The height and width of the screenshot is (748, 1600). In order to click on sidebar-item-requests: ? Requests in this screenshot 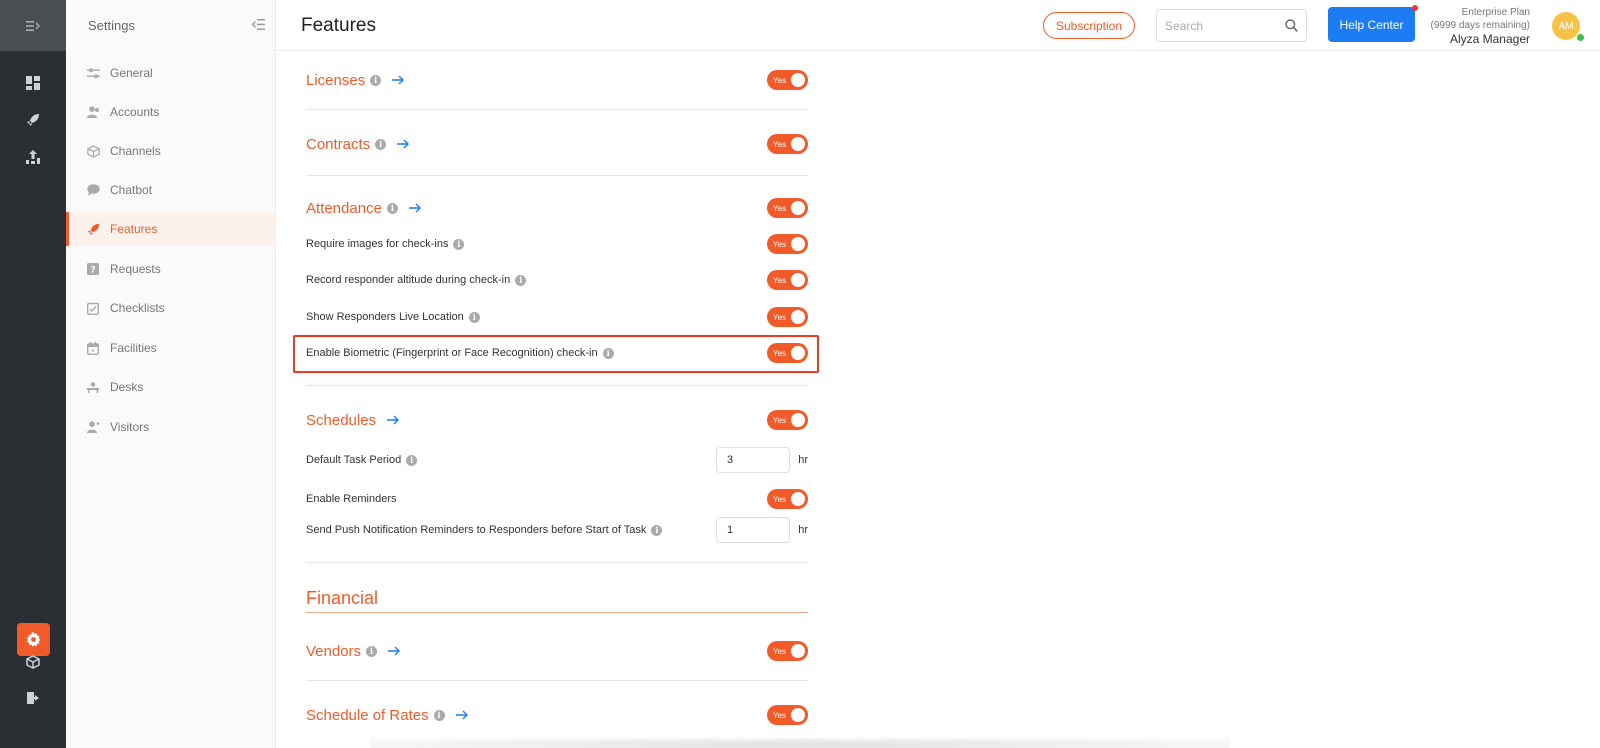, I will do `click(171, 269)`.